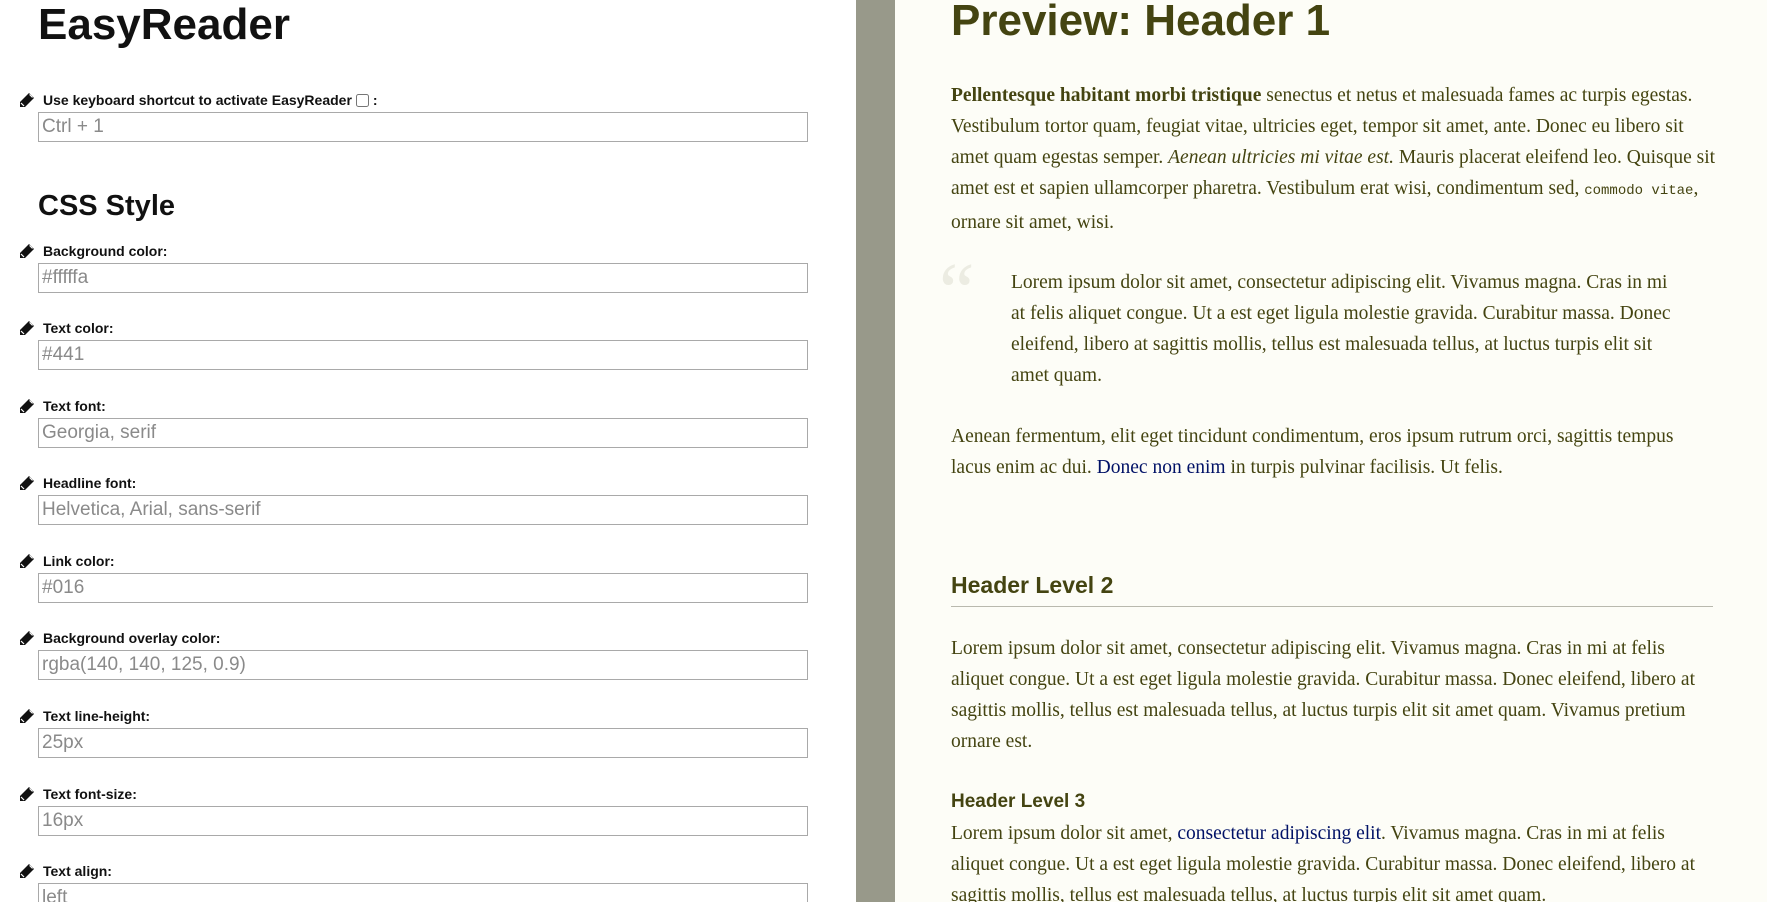  Describe the element at coordinates (957, 292) in the screenshot. I see `quote-mark-icon: “` at that location.